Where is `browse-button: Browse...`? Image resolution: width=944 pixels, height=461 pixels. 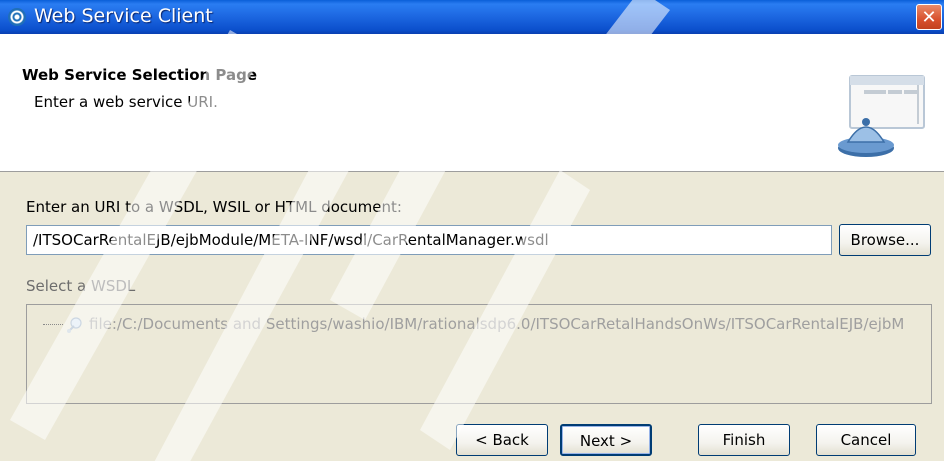
browse-button: Browse... is located at coordinates (885, 240).